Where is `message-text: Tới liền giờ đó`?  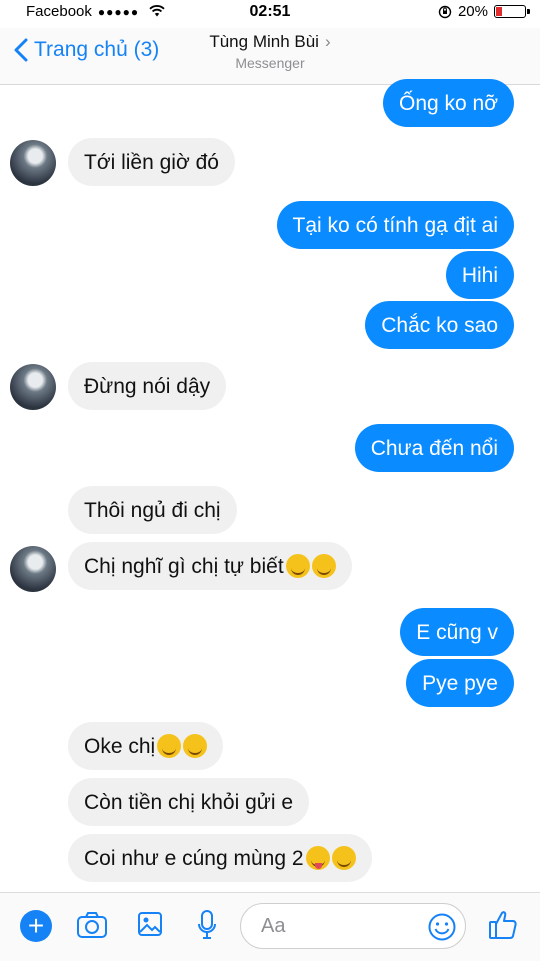 message-text: Tới liền giờ đó is located at coordinates (151, 162).